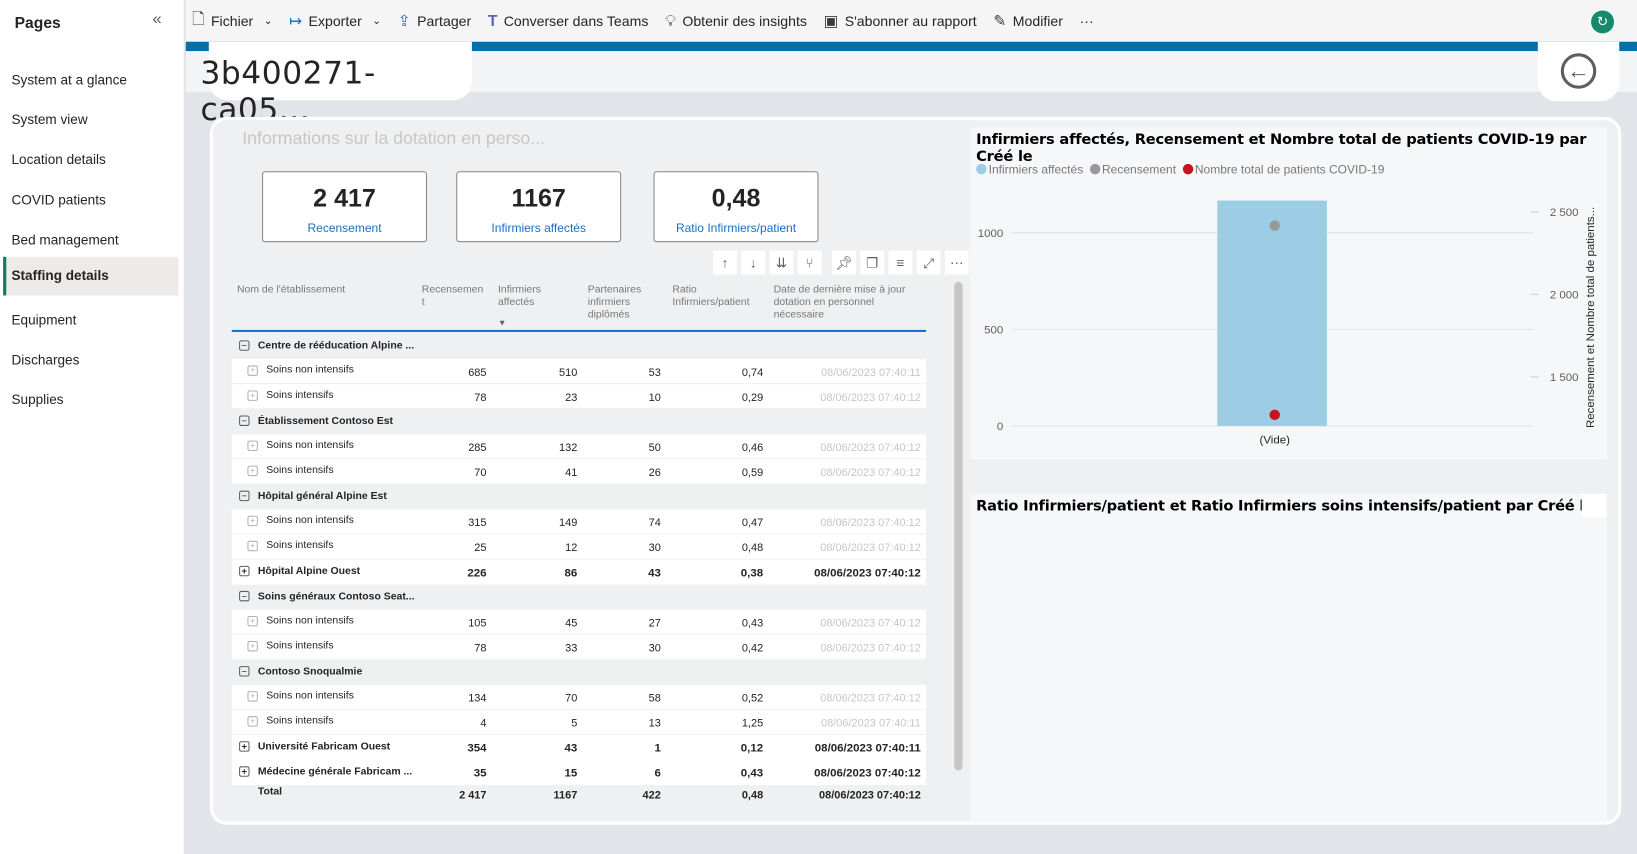 Image resolution: width=1637 pixels, height=854 pixels. I want to click on pin-icon: 📌︎, so click(844, 262).